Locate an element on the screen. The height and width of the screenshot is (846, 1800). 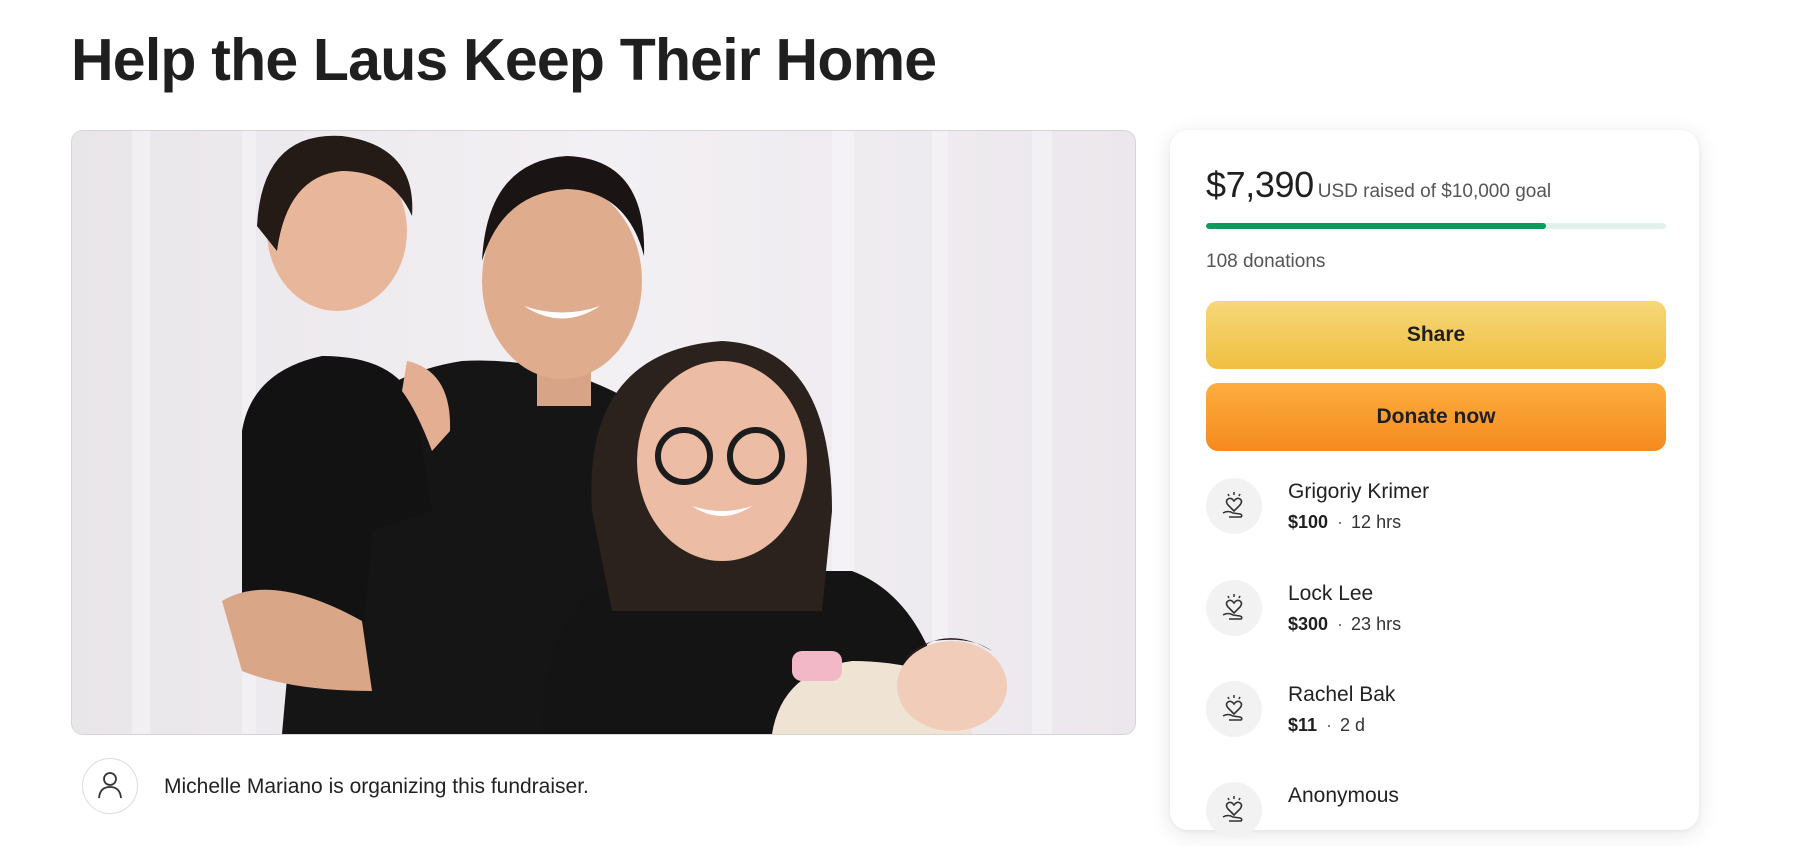
organizer-avatar is located at coordinates (110, 786).